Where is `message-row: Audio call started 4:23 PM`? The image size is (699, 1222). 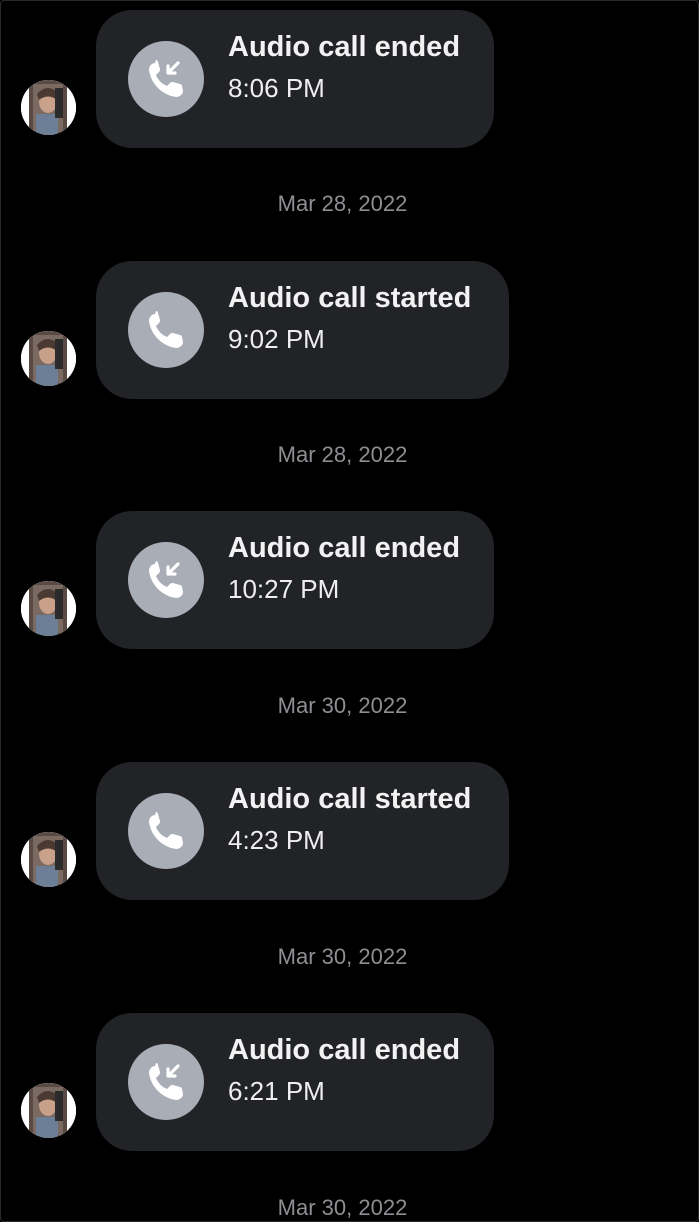 message-row: Audio call started 4:23 PM is located at coordinates (349, 832).